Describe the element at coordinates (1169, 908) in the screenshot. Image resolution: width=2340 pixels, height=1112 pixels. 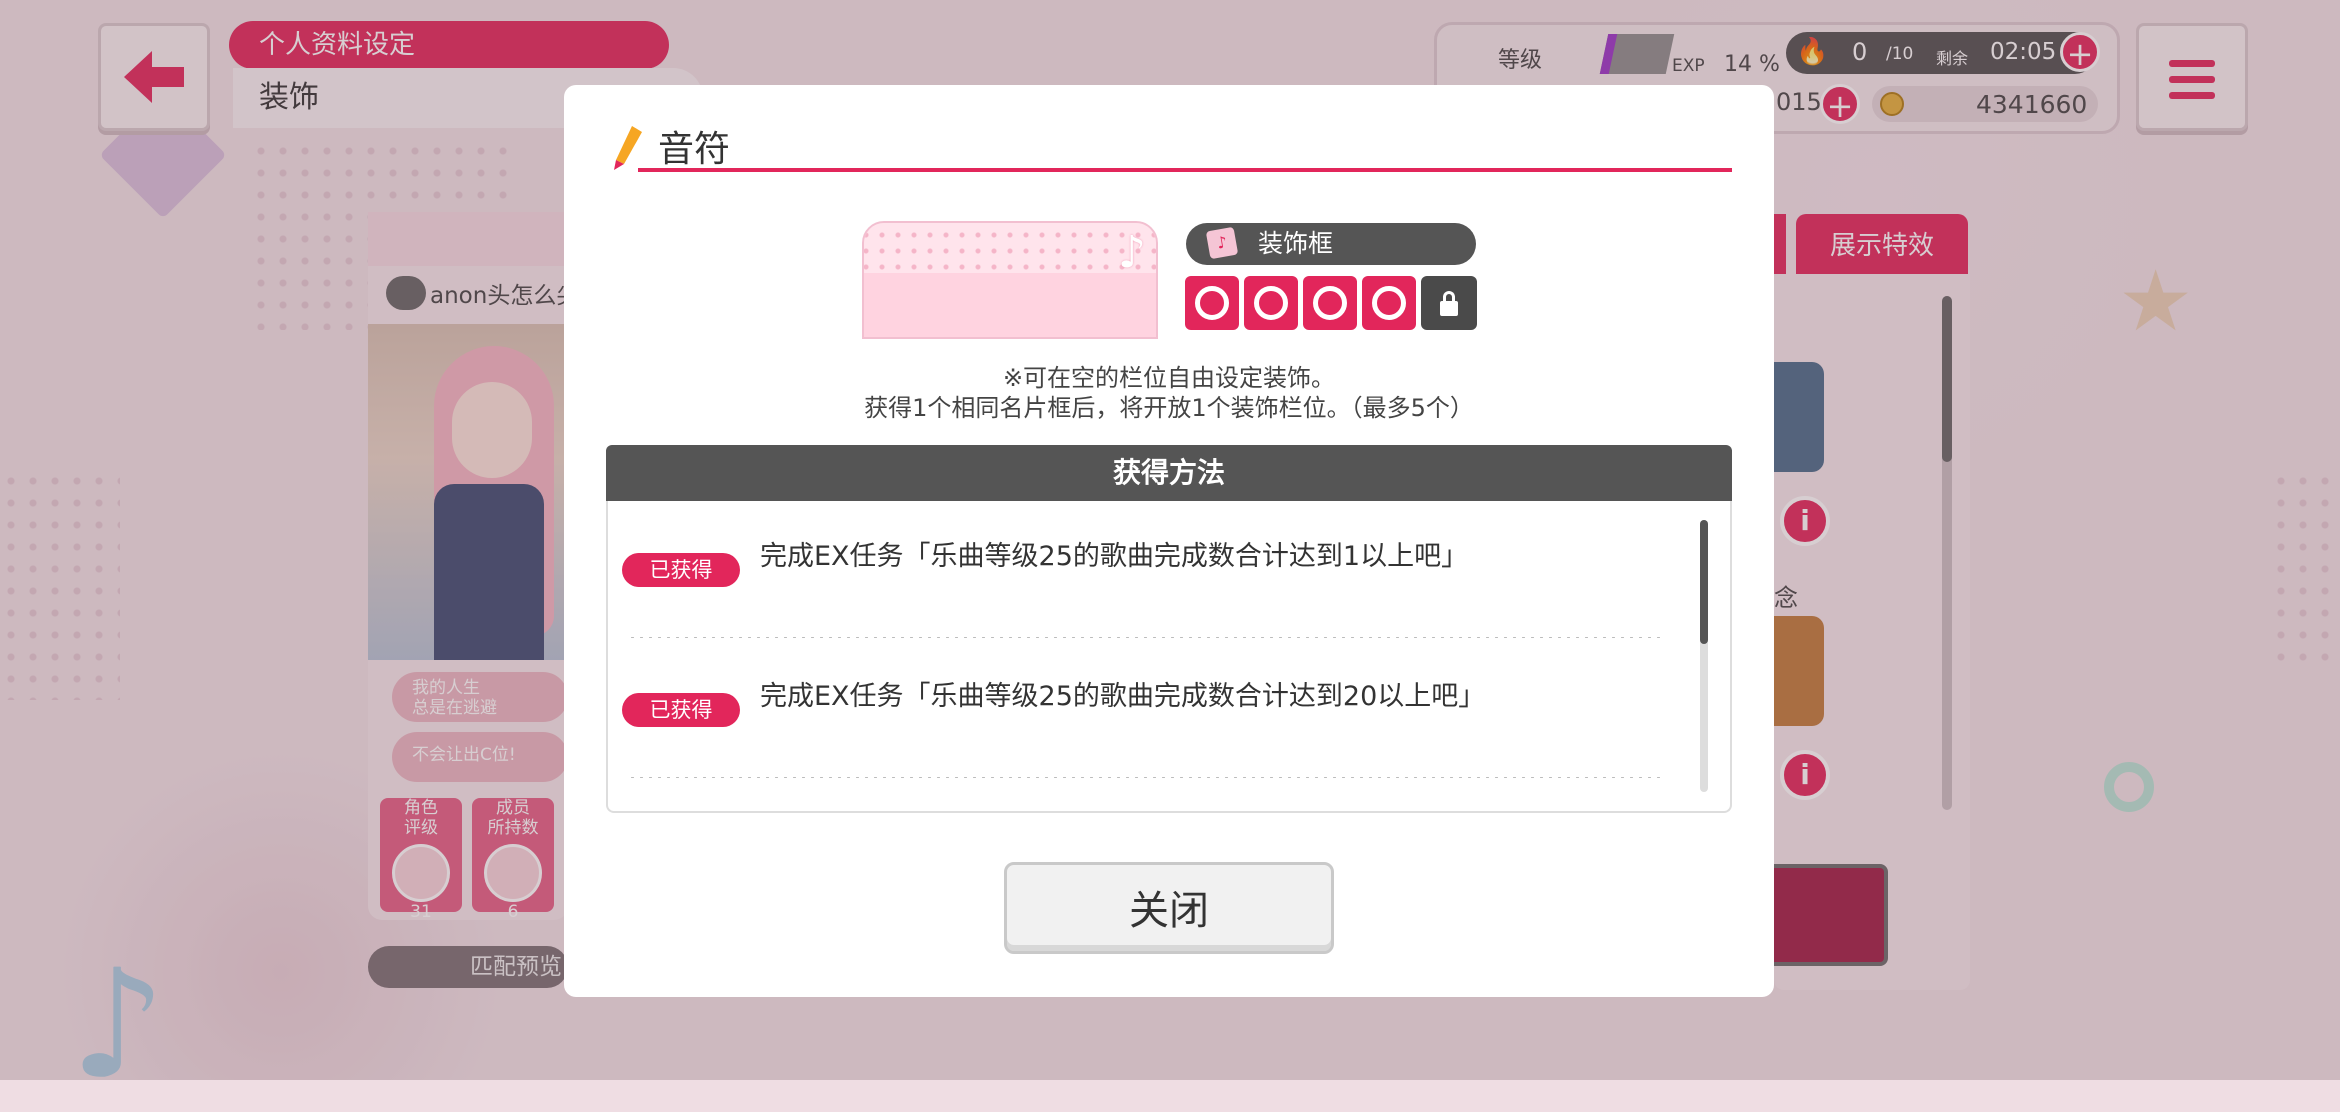
I see `close-button: 关闭` at that location.